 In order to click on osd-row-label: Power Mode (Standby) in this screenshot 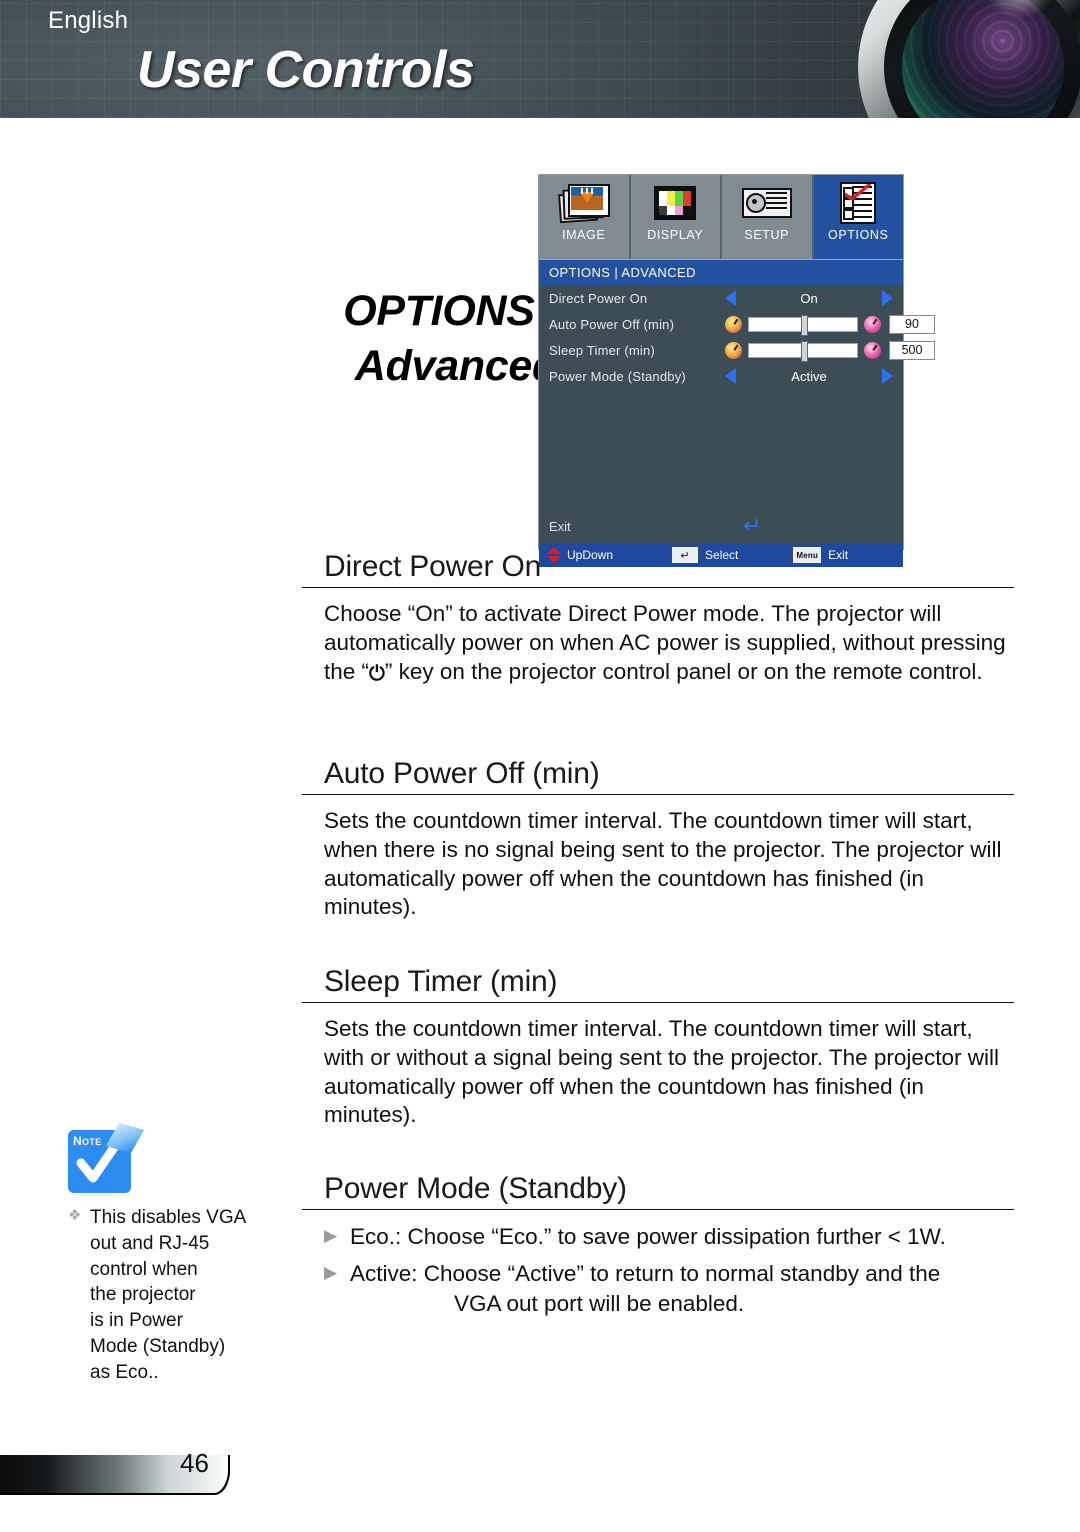, I will do `click(617, 376)`.